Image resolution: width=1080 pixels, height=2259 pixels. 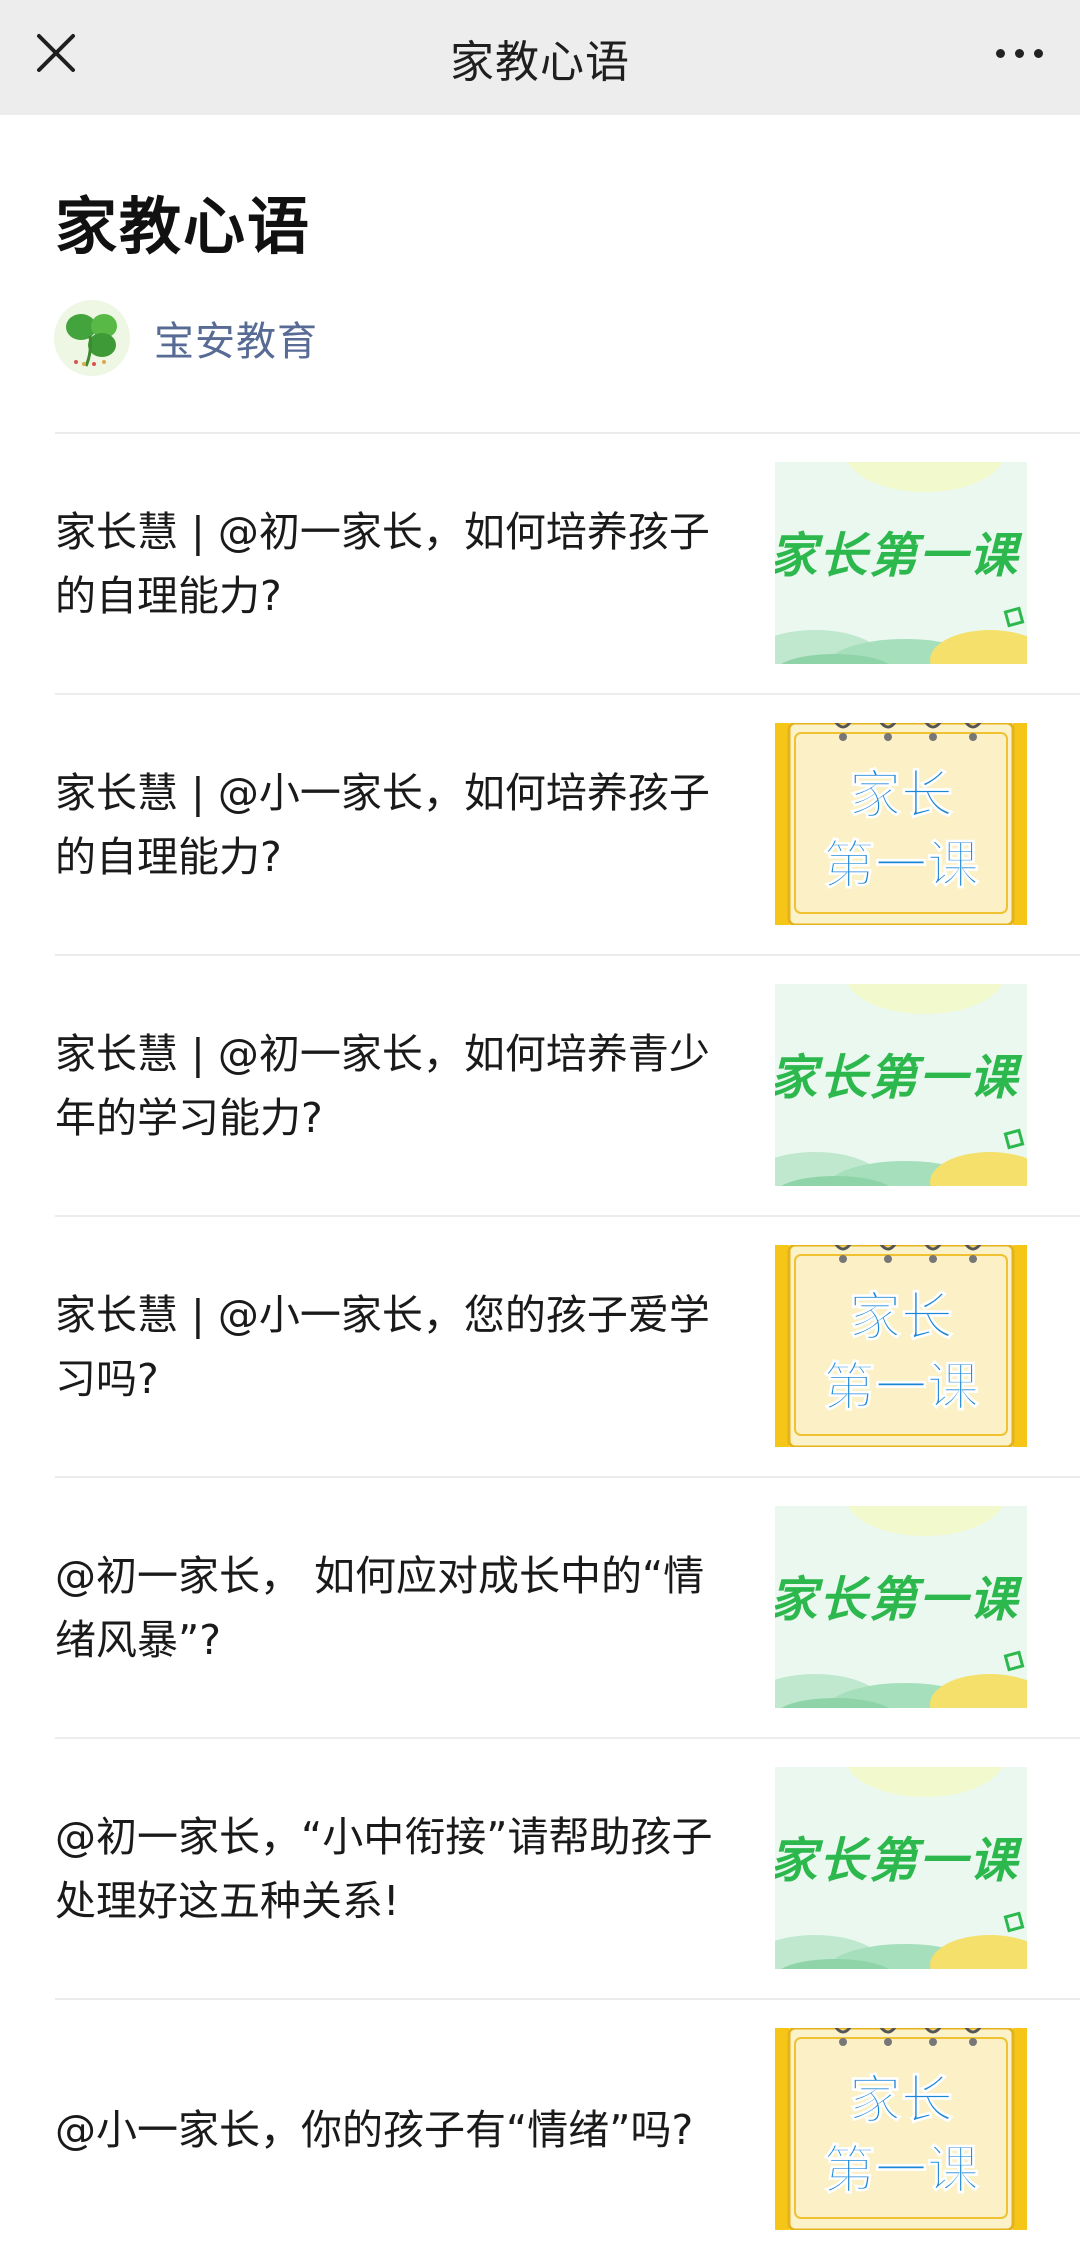 What do you see at coordinates (382, 1085) in the screenshot?
I see `article-title: 家长慧 | @初一家长，如何培养青少年的学习能力?` at bounding box center [382, 1085].